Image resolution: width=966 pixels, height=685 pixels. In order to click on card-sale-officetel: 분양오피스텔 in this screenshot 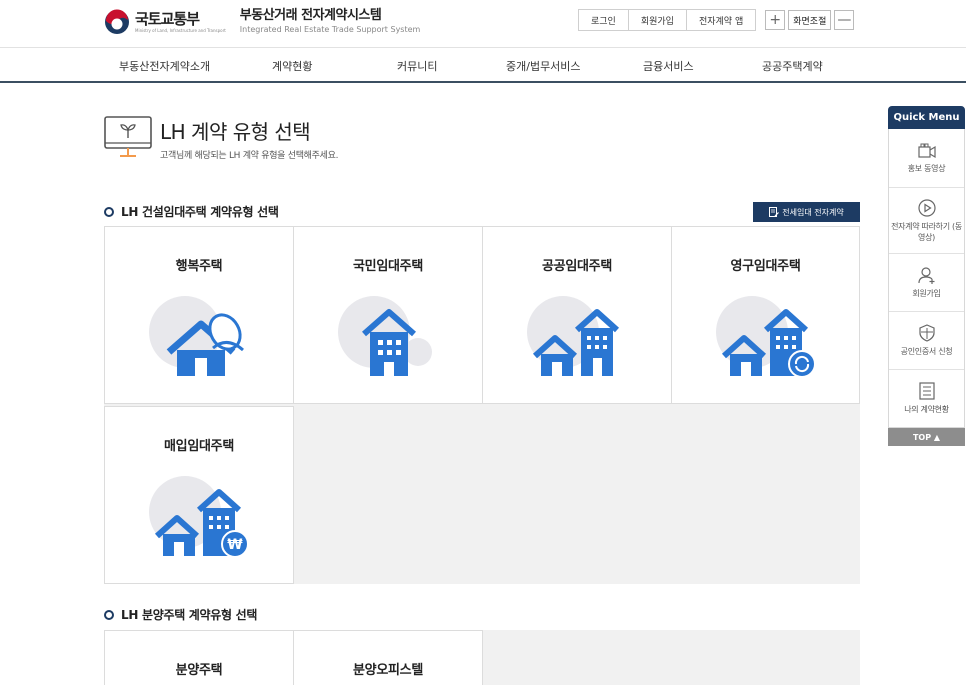, I will do `click(388, 657)`.